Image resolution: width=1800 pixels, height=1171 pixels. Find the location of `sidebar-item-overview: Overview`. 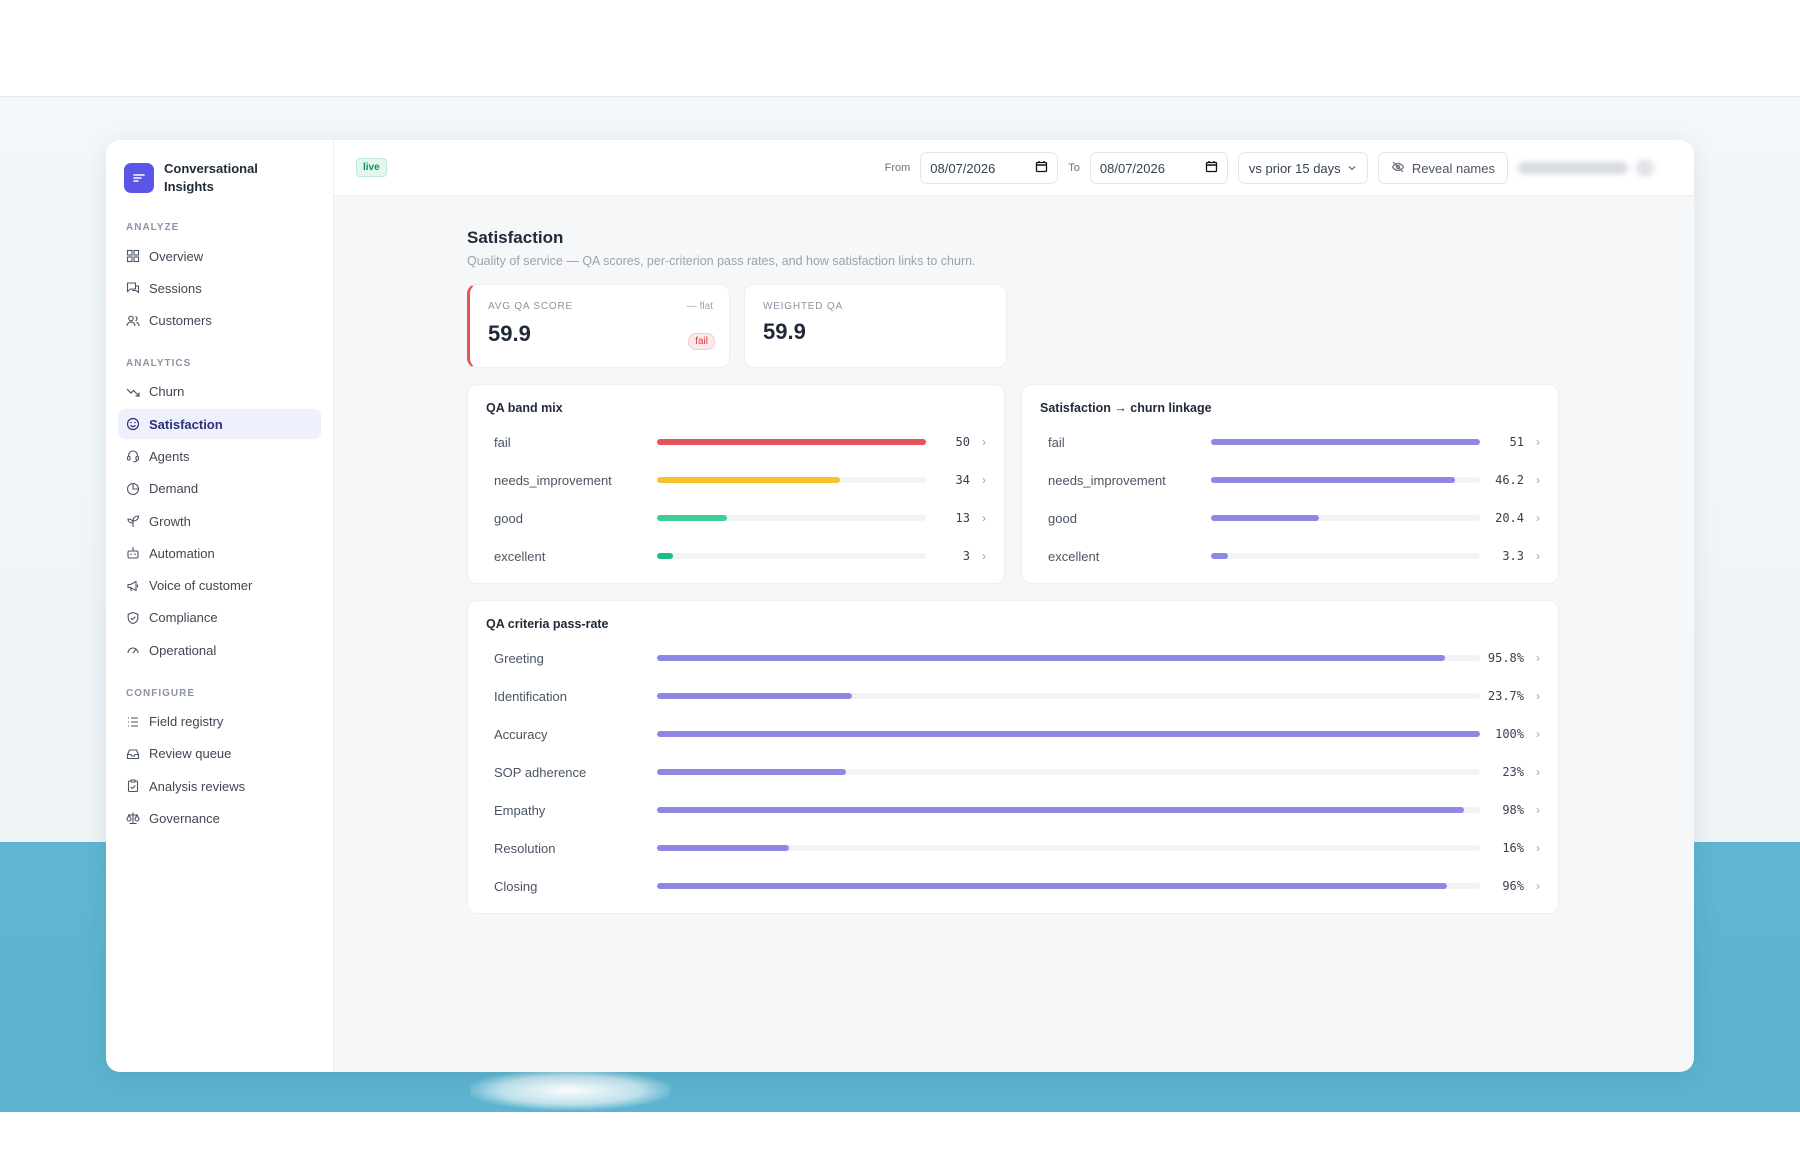

sidebar-item-overview: Overview is located at coordinates (219, 256).